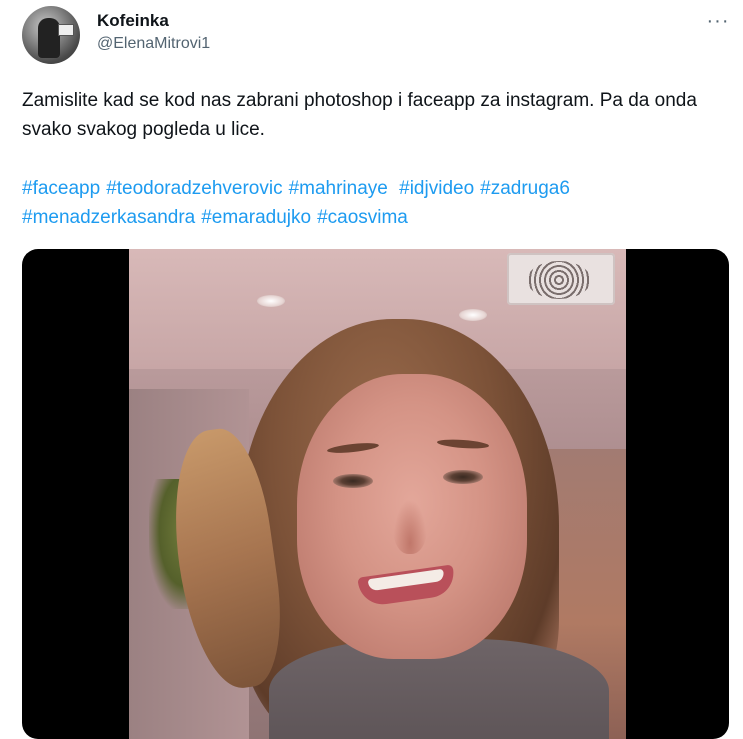 Image resolution: width=743 pixels, height=739 pixels. I want to click on nose, so click(410, 526).